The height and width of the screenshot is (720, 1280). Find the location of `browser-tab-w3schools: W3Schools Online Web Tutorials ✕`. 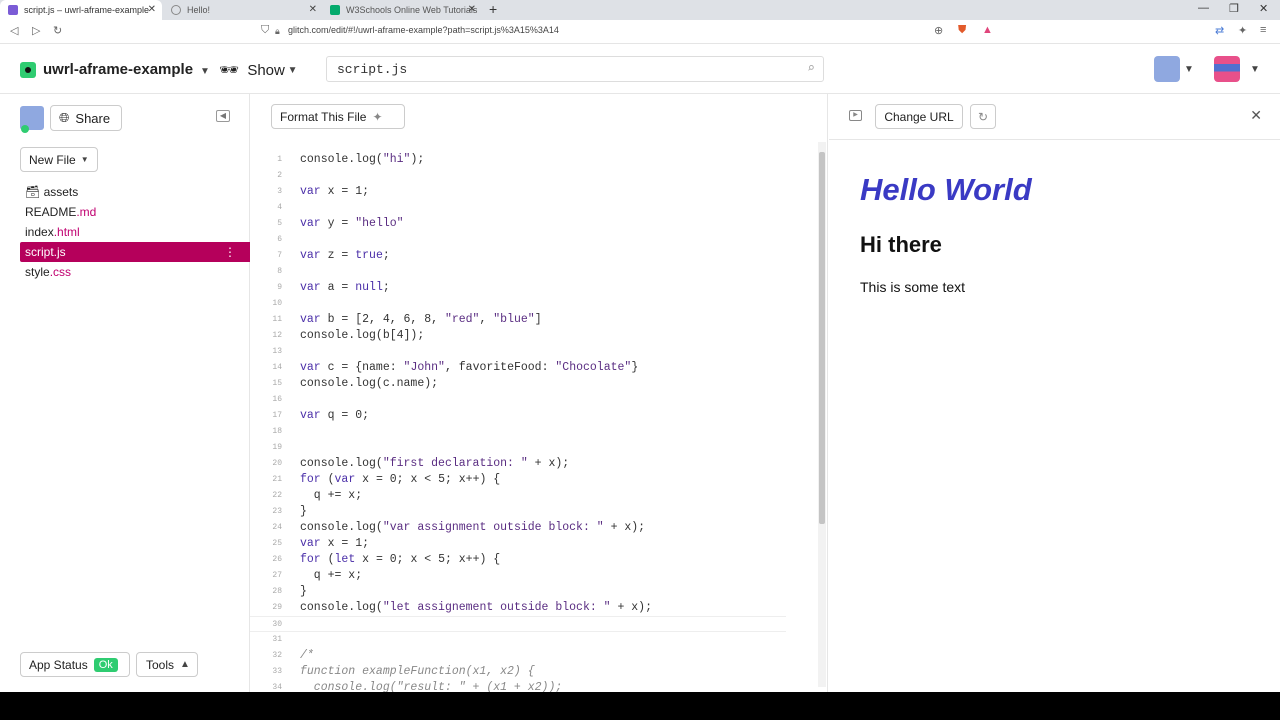

browser-tab-w3schools: W3Schools Online Web Tutorials ✕ is located at coordinates (402, 10).